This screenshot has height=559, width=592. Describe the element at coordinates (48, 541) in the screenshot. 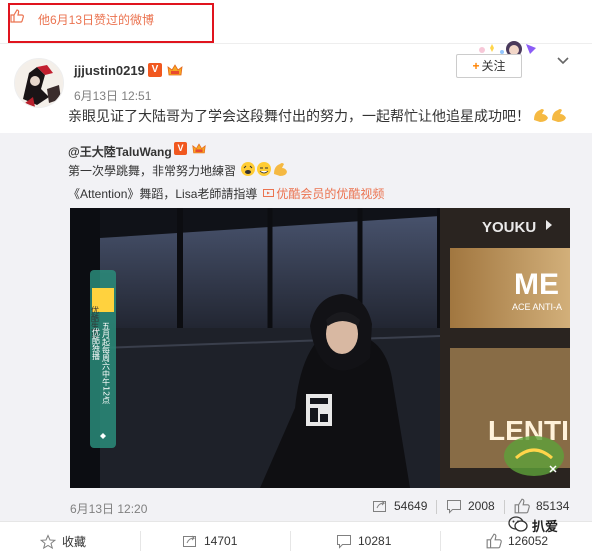

I see `star-icon` at that location.